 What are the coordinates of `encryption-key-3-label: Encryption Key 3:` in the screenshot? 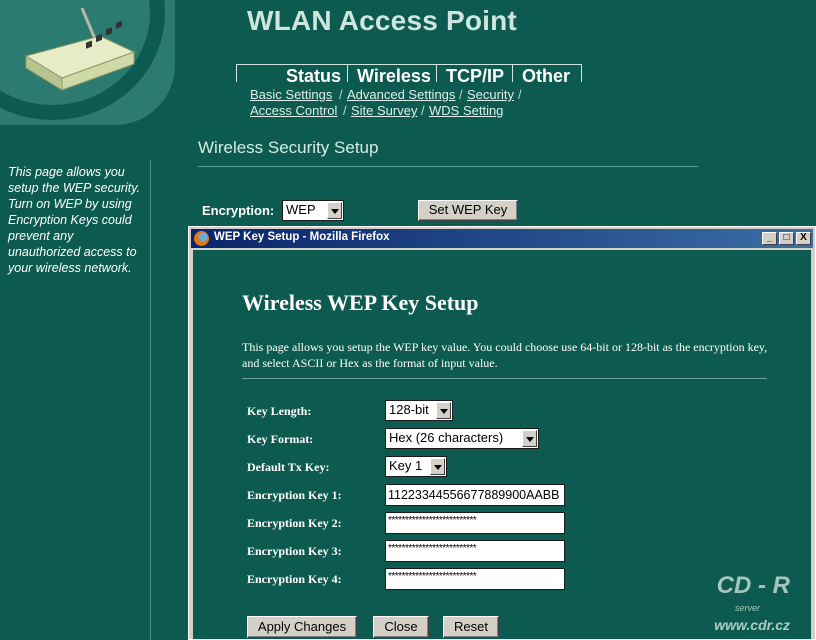 It's located at (294, 551).